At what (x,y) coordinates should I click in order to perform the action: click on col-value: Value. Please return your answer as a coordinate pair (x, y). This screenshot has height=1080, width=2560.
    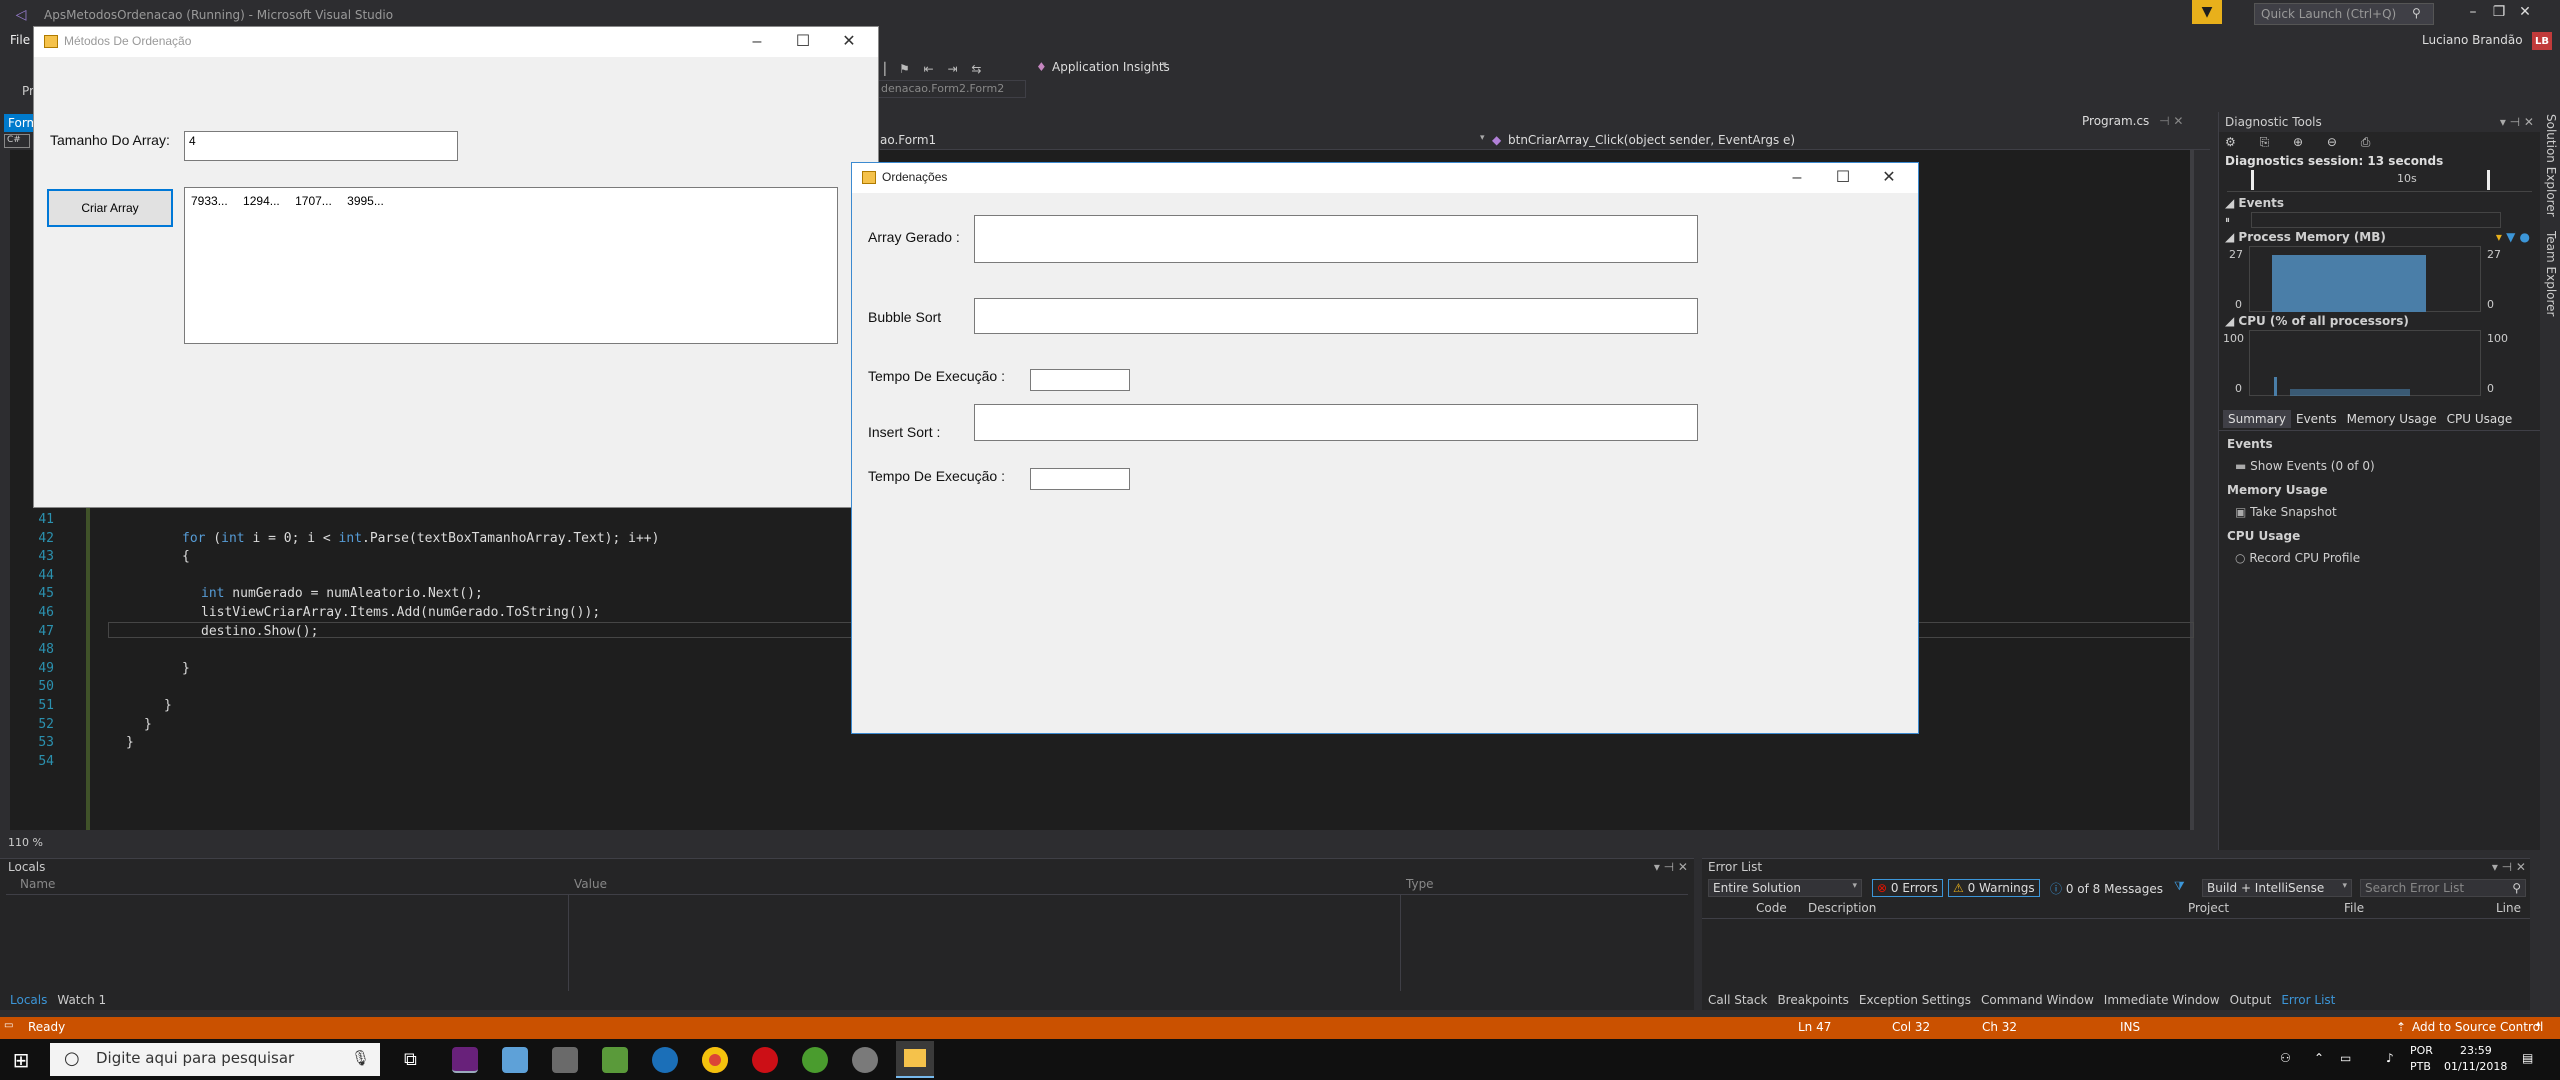
    Looking at the image, I should click on (590, 884).